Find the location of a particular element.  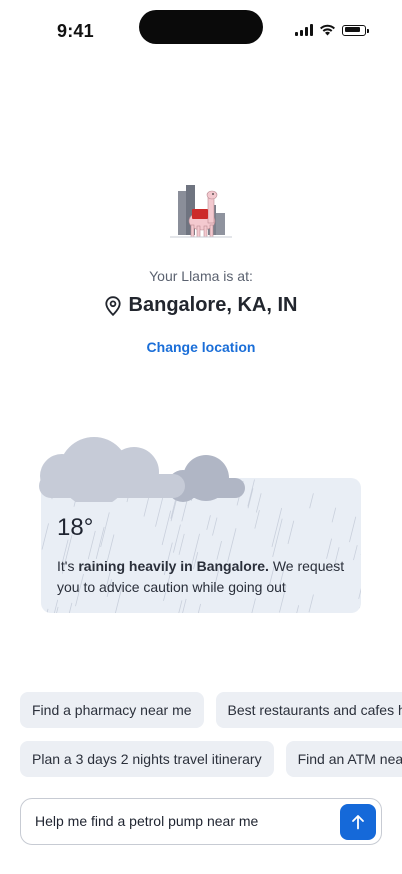

battery-icon is located at coordinates (355, 30).